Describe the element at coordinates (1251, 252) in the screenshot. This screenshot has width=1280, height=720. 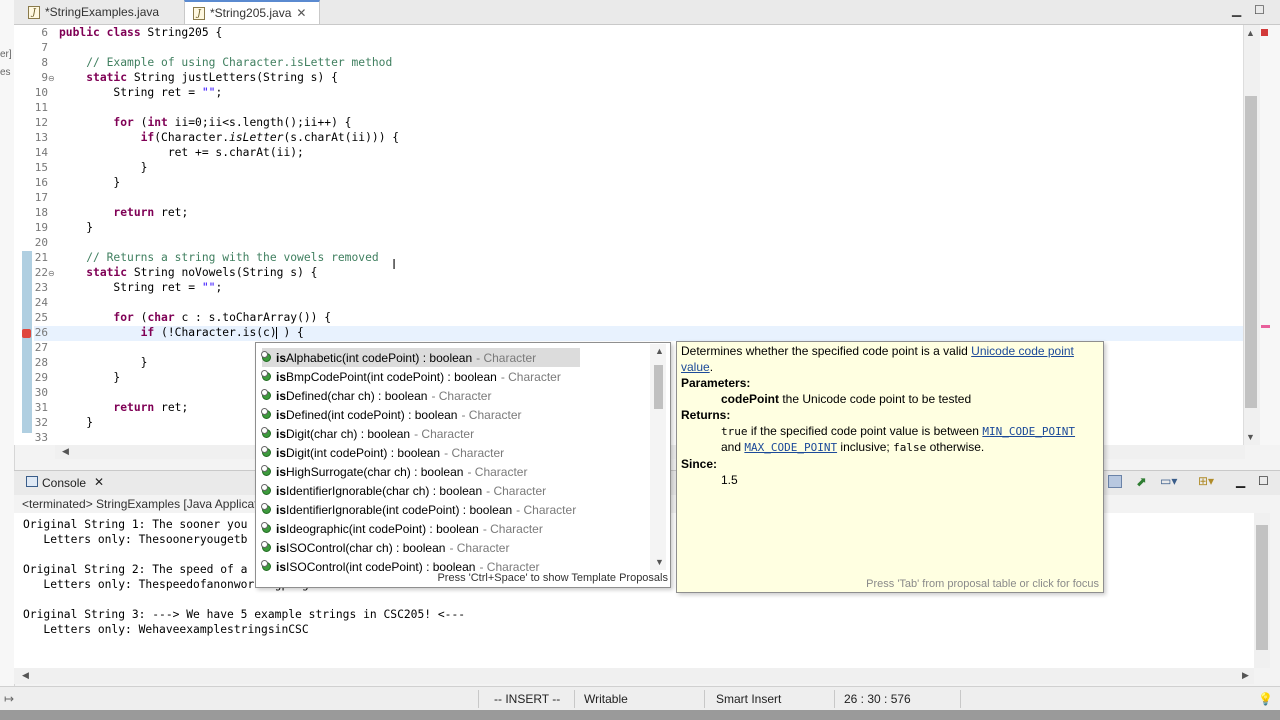
I see `editor-scroll-thumb` at that location.